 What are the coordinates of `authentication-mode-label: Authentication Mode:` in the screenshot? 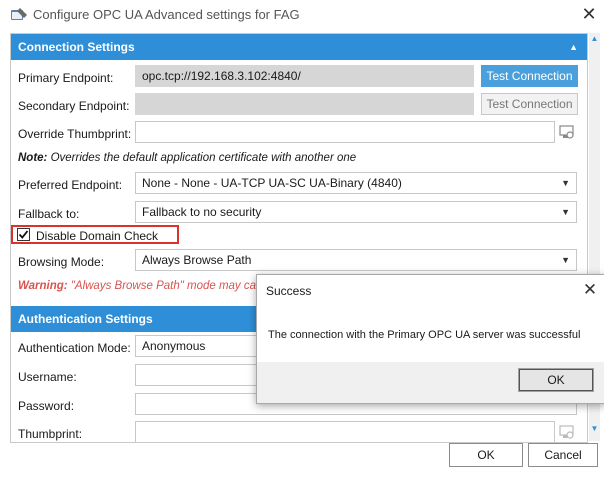 It's located at (74, 348).